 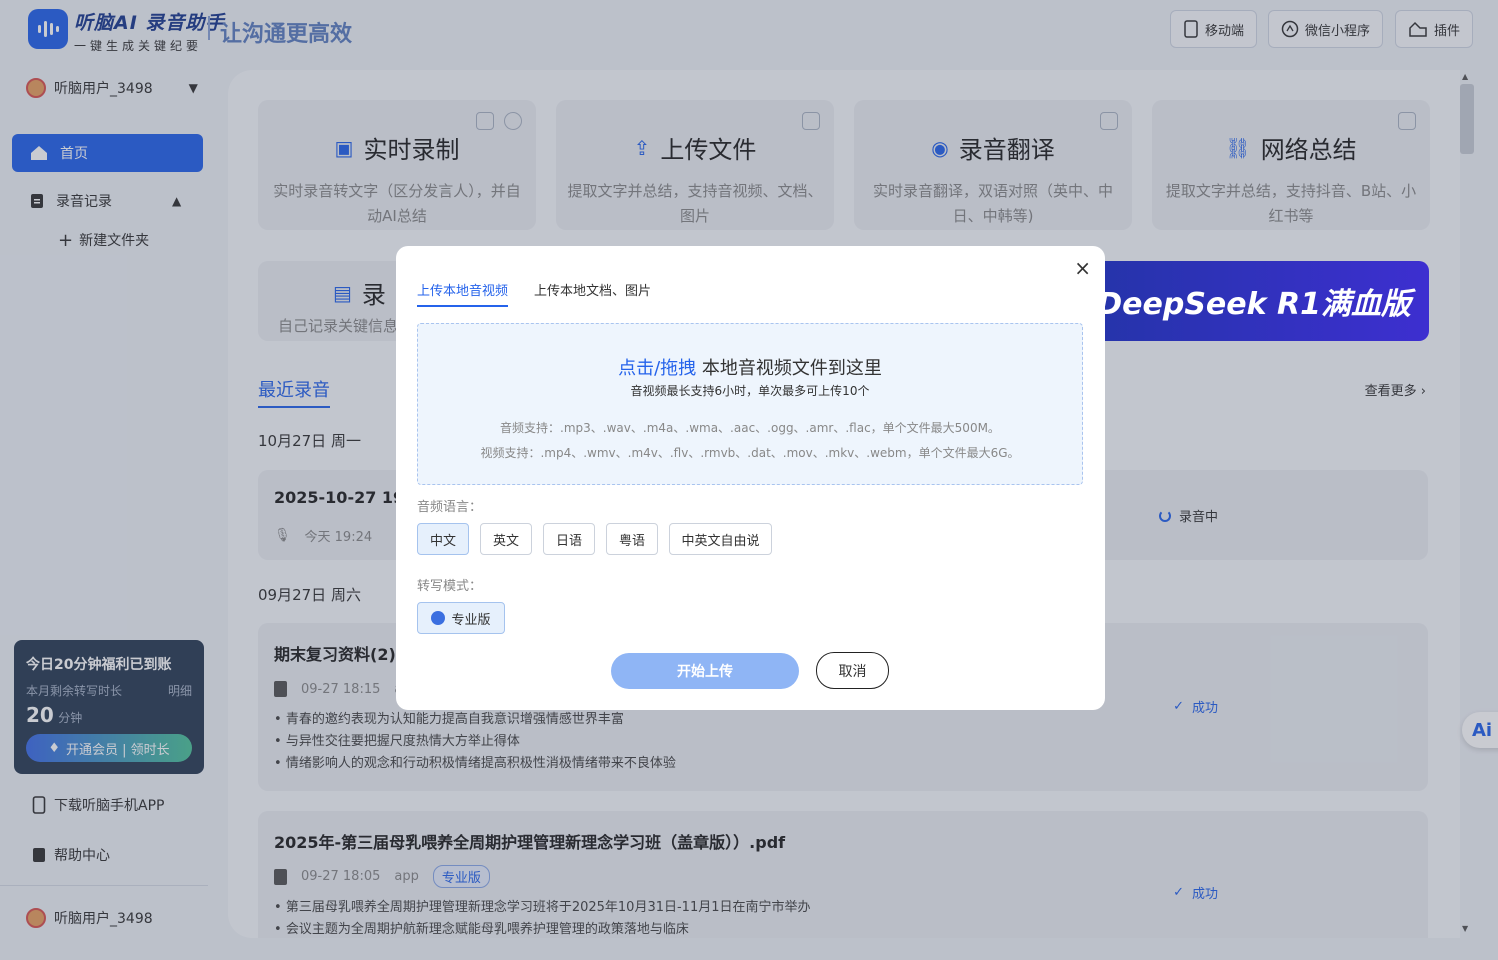 I want to click on mode-label: 转写模式：, so click(x=450, y=586).